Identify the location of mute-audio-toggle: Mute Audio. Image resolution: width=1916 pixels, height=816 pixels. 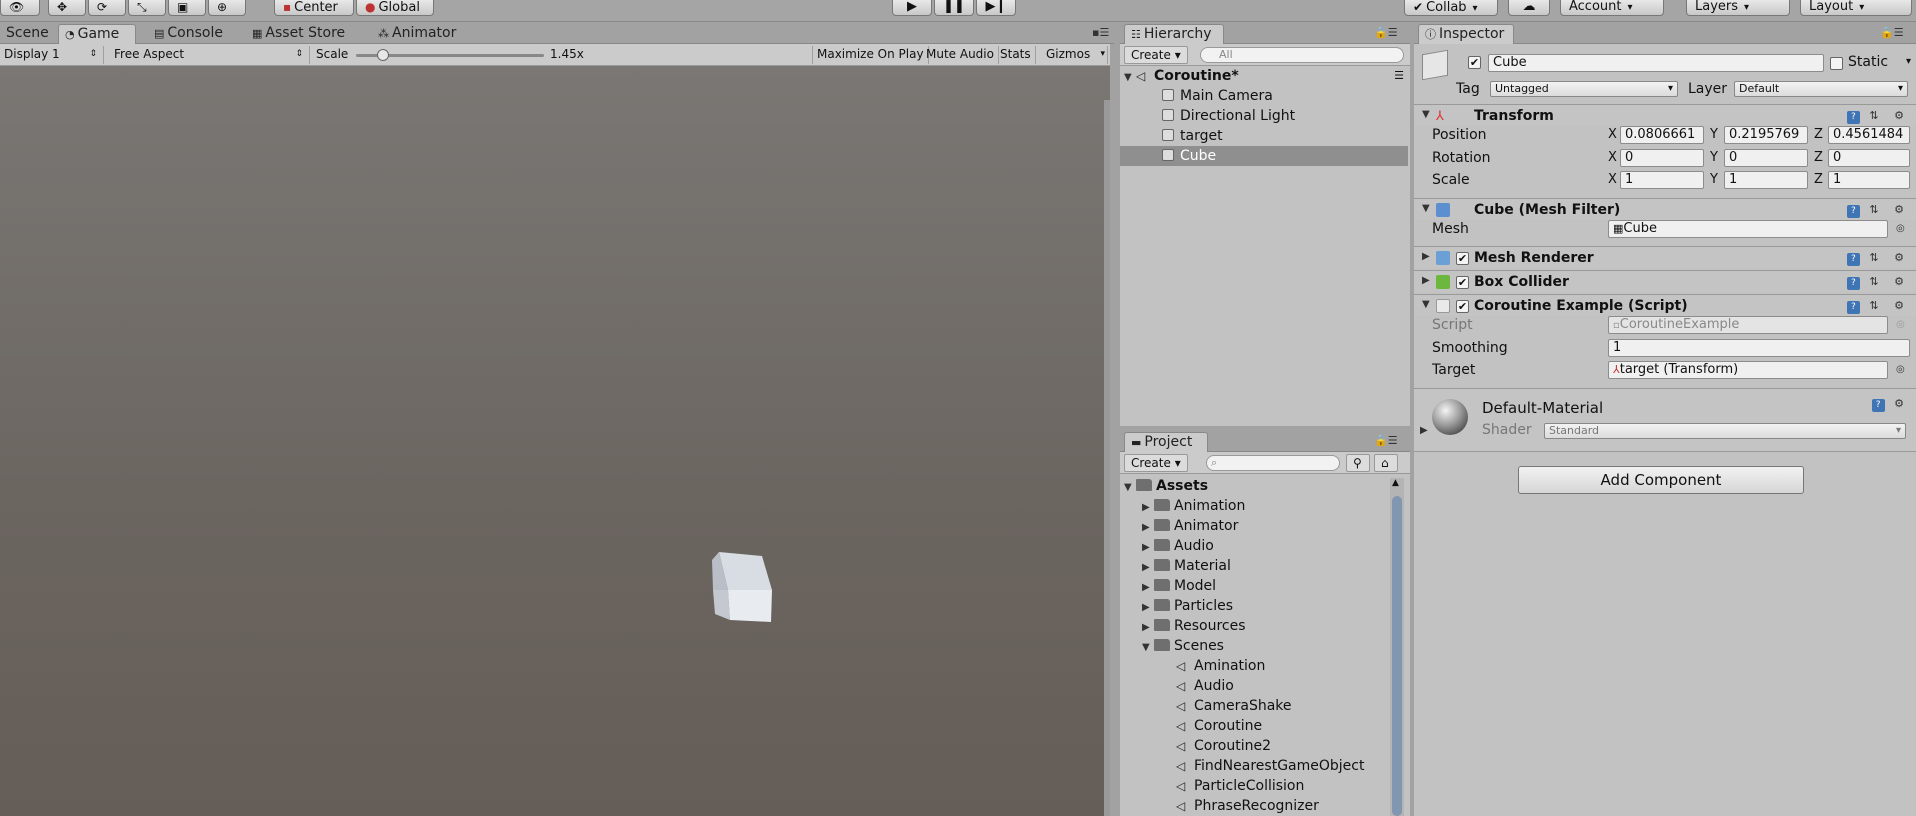
(960, 55).